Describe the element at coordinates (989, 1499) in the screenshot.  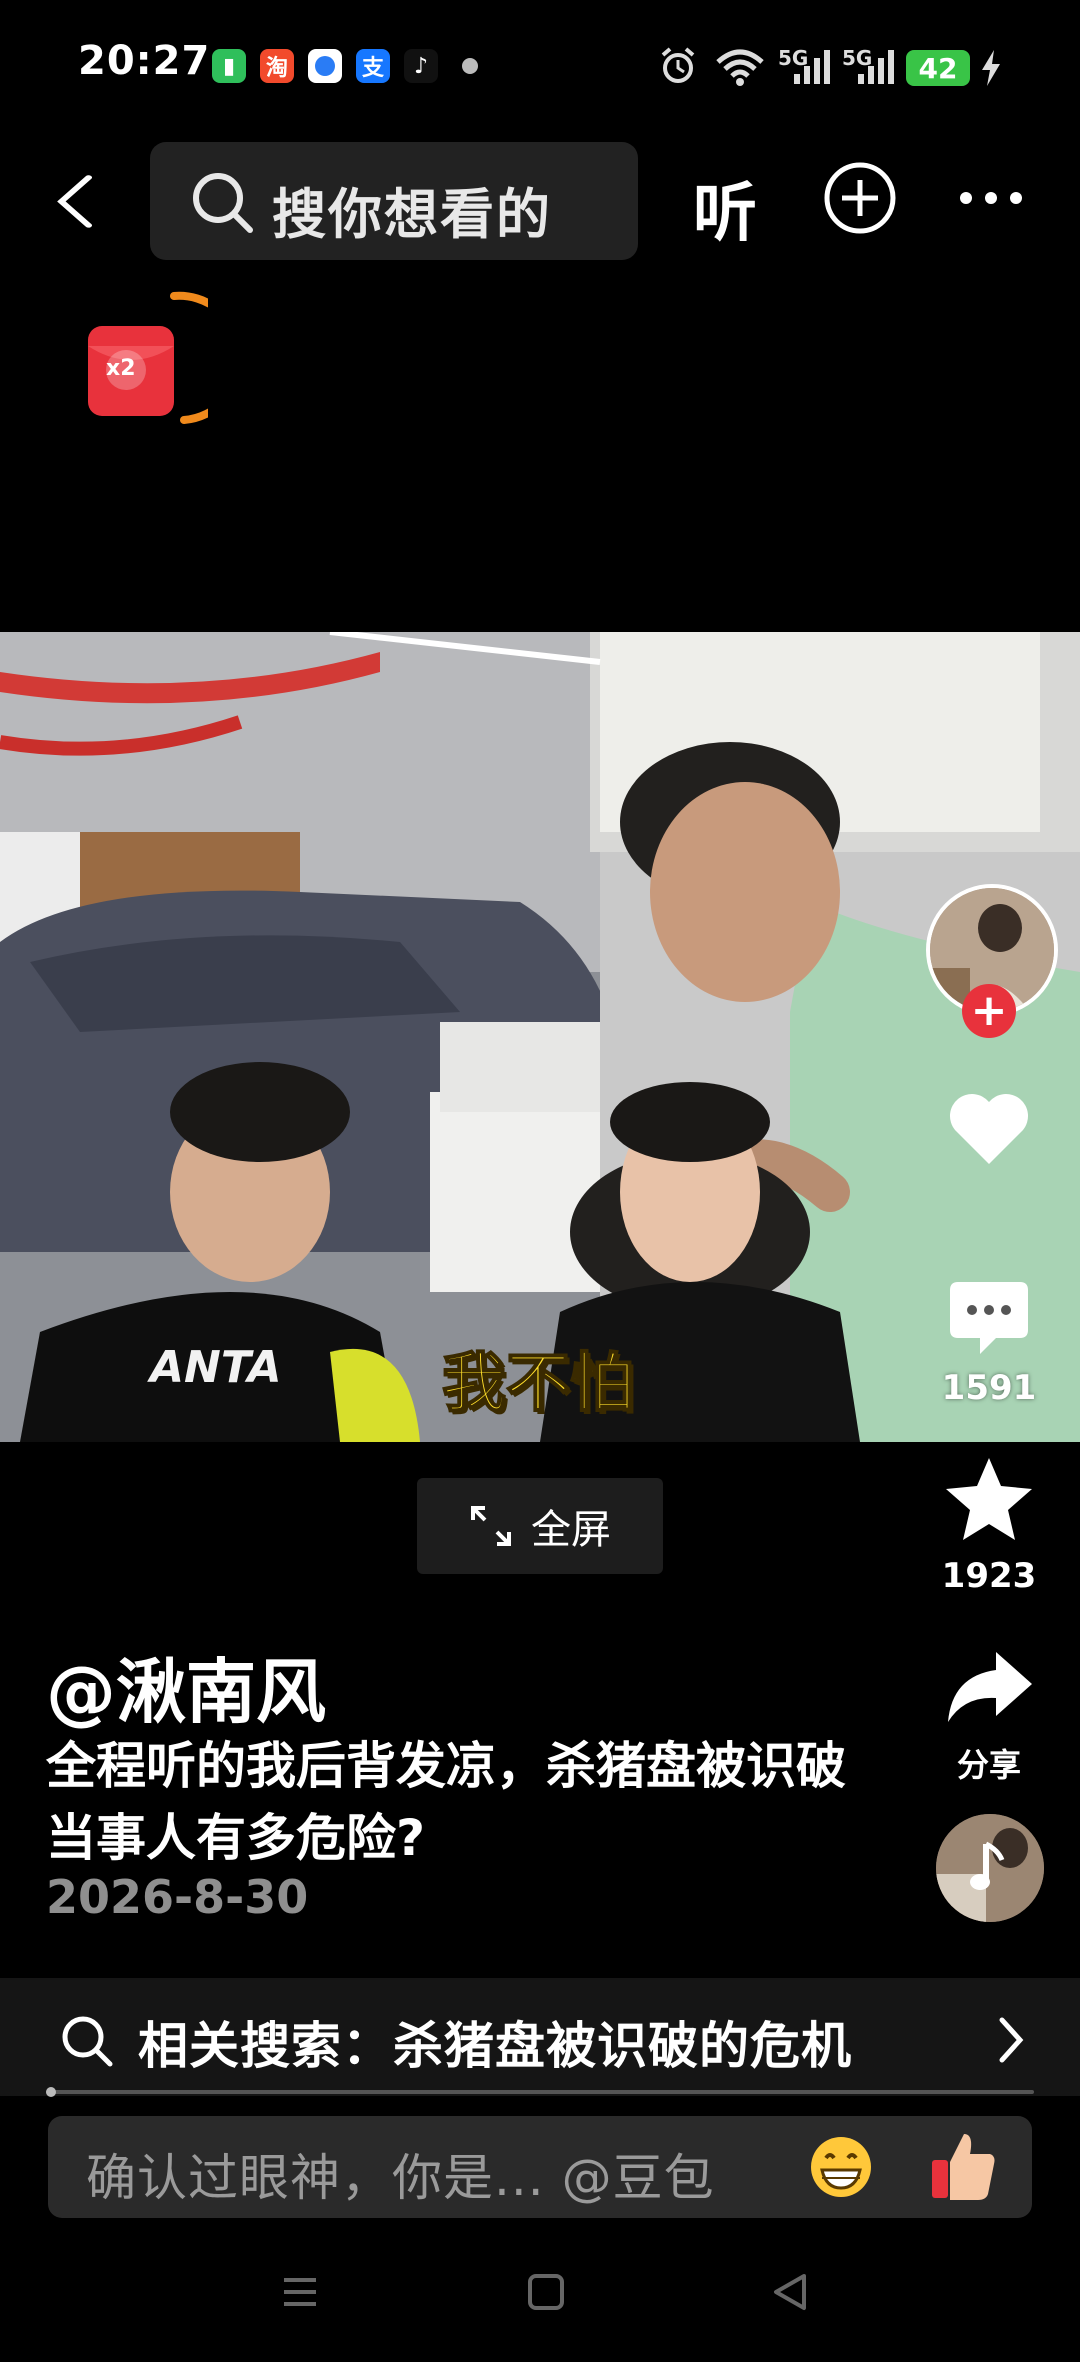
I see `favorite-star-icon` at that location.